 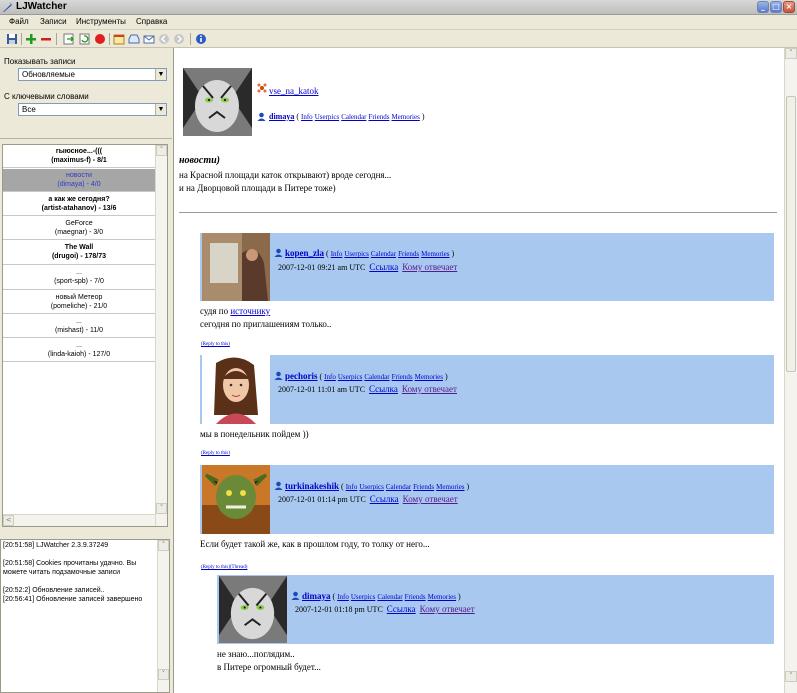 What do you see at coordinates (79, 223) in the screenshot?
I see `post-list-item-title: GeForce` at bounding box center [79, 223].